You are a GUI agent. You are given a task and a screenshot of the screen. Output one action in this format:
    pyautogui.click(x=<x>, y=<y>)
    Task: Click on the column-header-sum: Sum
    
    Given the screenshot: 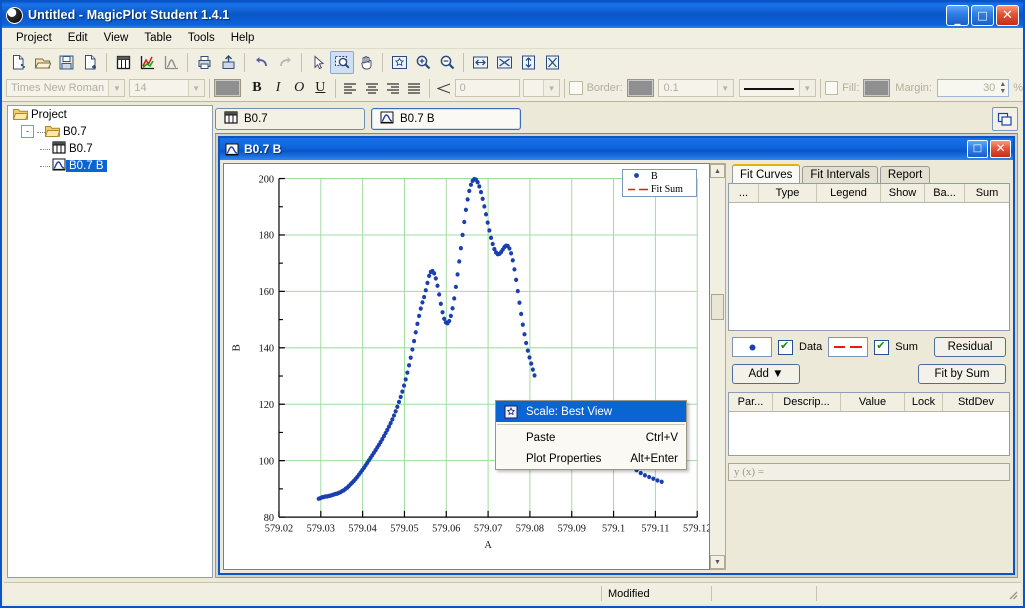 What is the action you would take?
    pyautogui.click(x=987, y=193)
    